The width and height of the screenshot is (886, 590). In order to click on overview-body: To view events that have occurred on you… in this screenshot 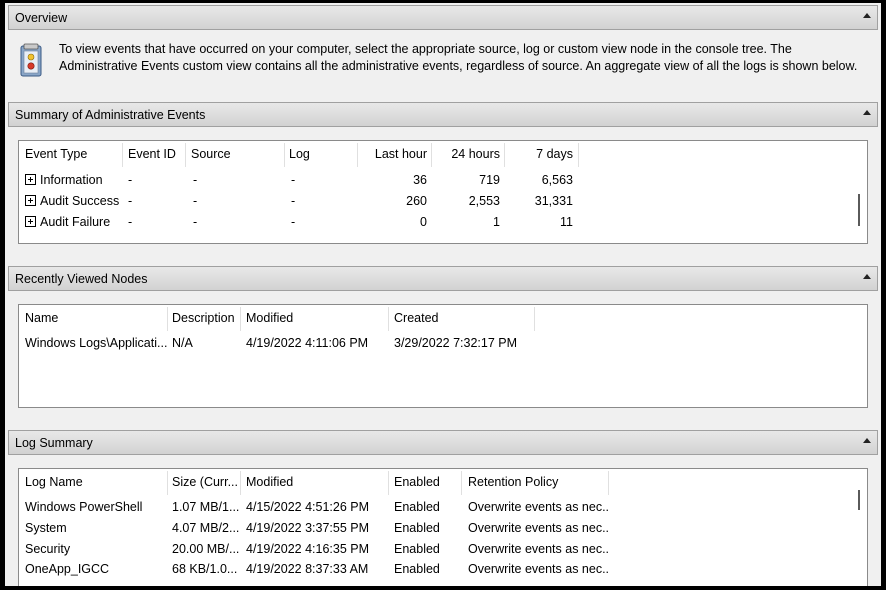, I will do `click(443, 62)`.